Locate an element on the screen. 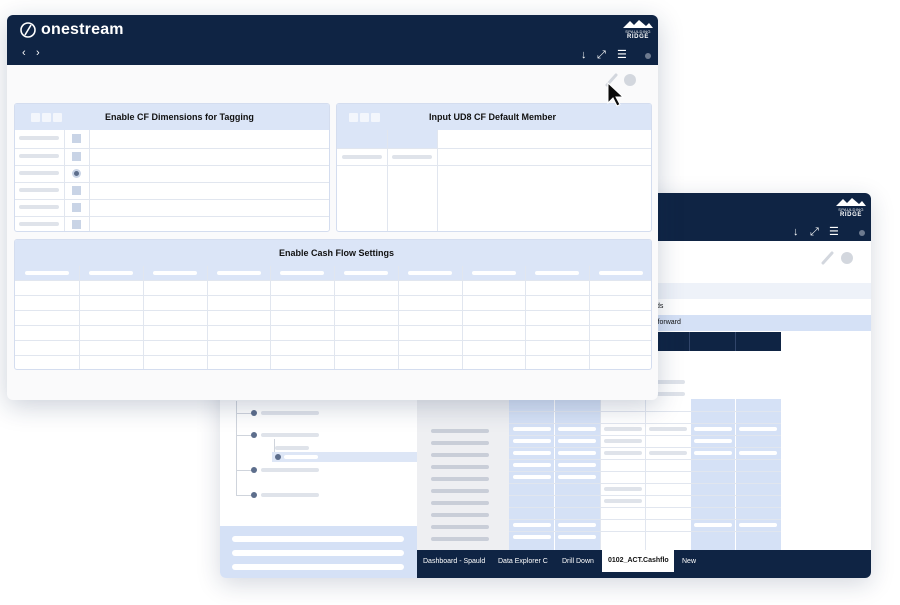  panel-title: Enable CF Dimensions for Tagging is located at coordinates (179, 117).